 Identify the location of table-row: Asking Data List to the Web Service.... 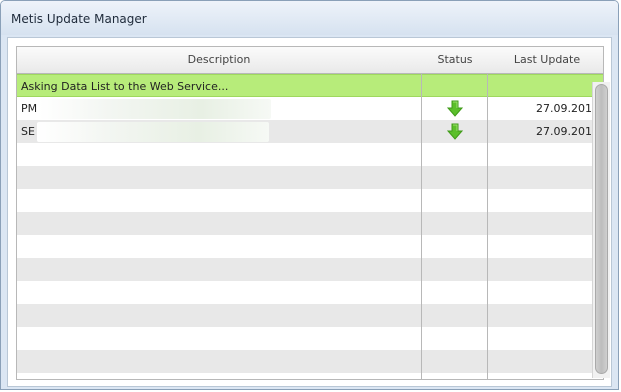
(310, 86).